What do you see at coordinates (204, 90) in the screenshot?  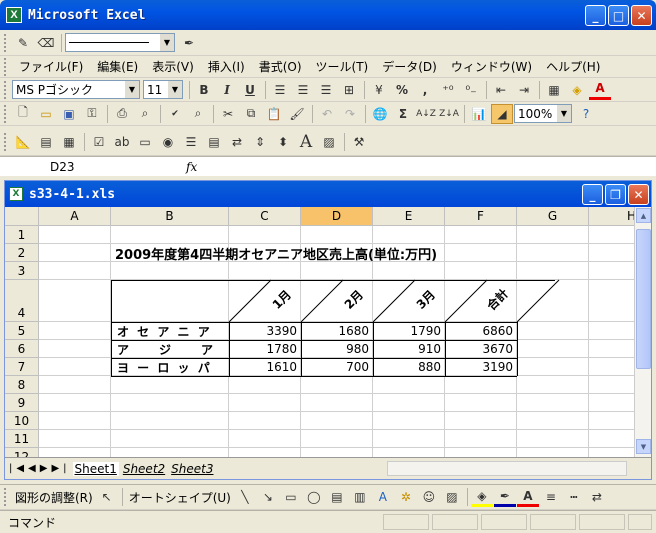 I see `bold-button: B` at bounding box center [204, 90].